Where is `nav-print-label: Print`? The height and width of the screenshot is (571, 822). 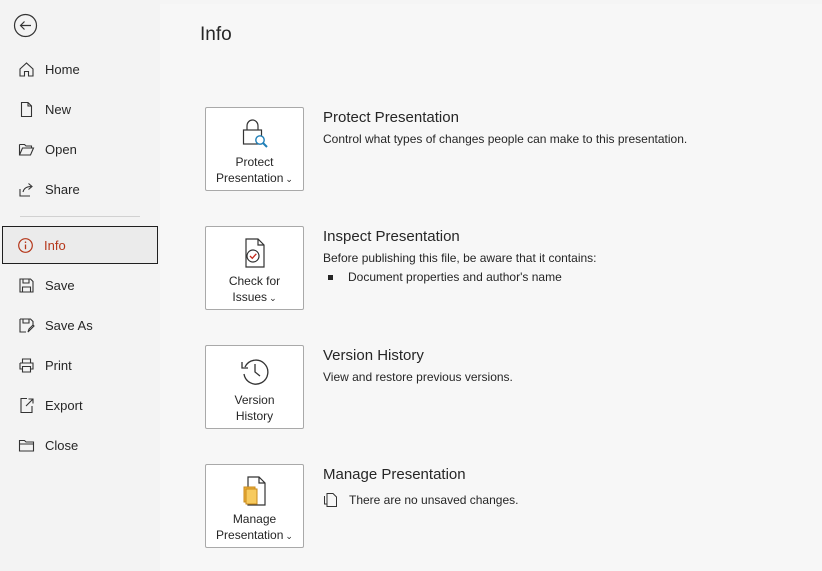 nav-print-label: Print is located at coordinates (58, 365).